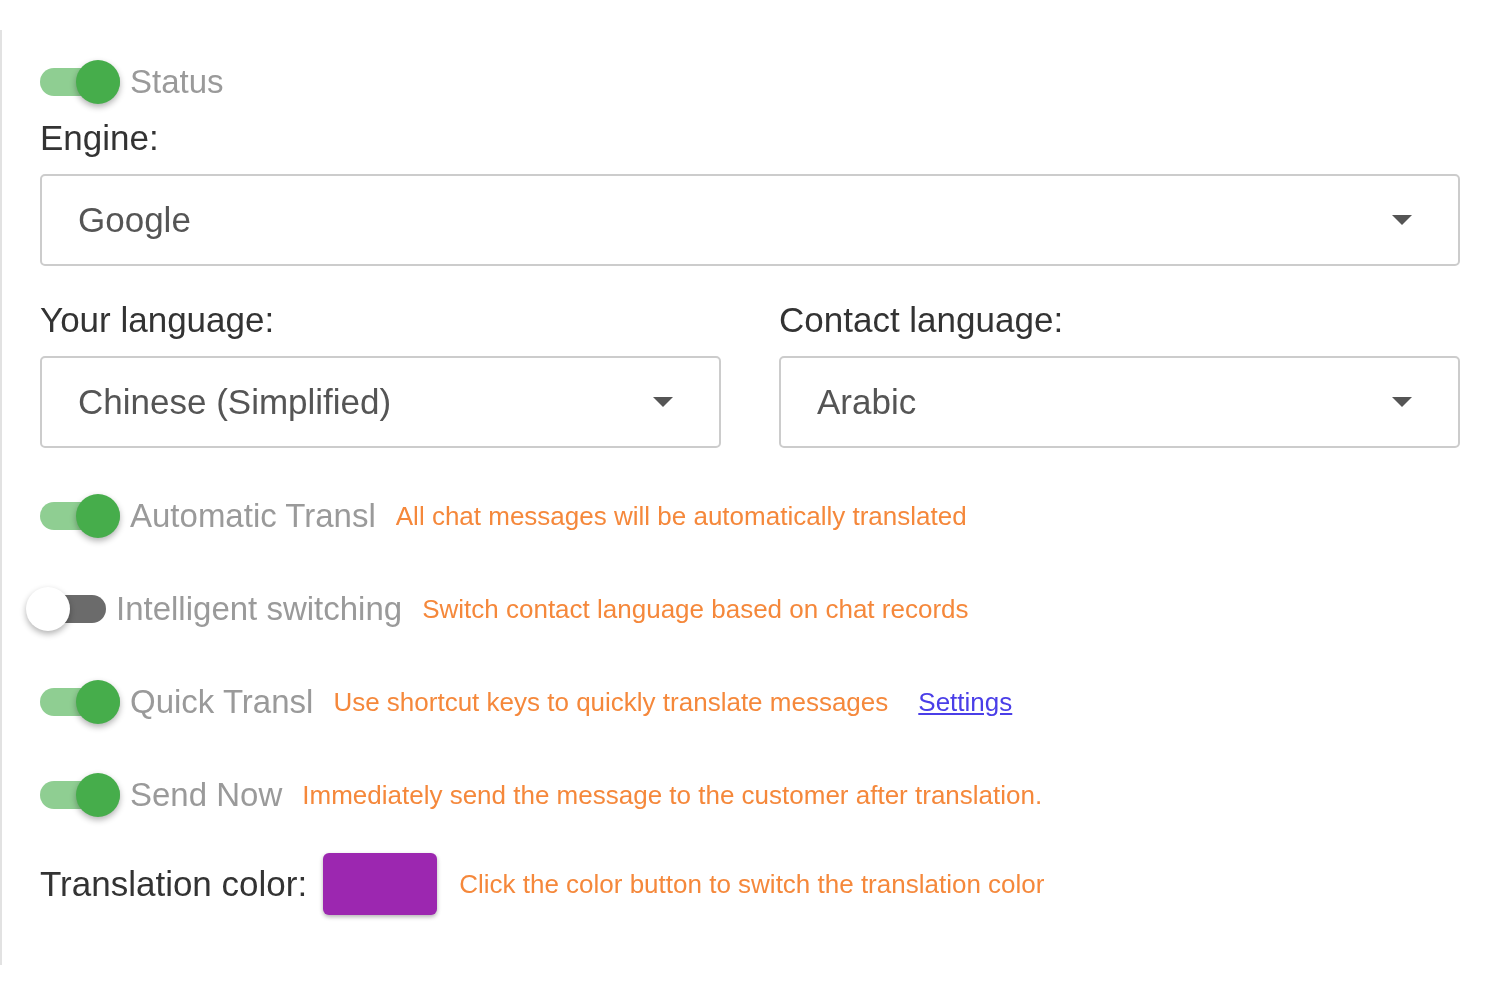 This screenshot has width=1500, height=1000. I want to click on hint-text: Click the color button to switch the translation color, so click(752, 884).